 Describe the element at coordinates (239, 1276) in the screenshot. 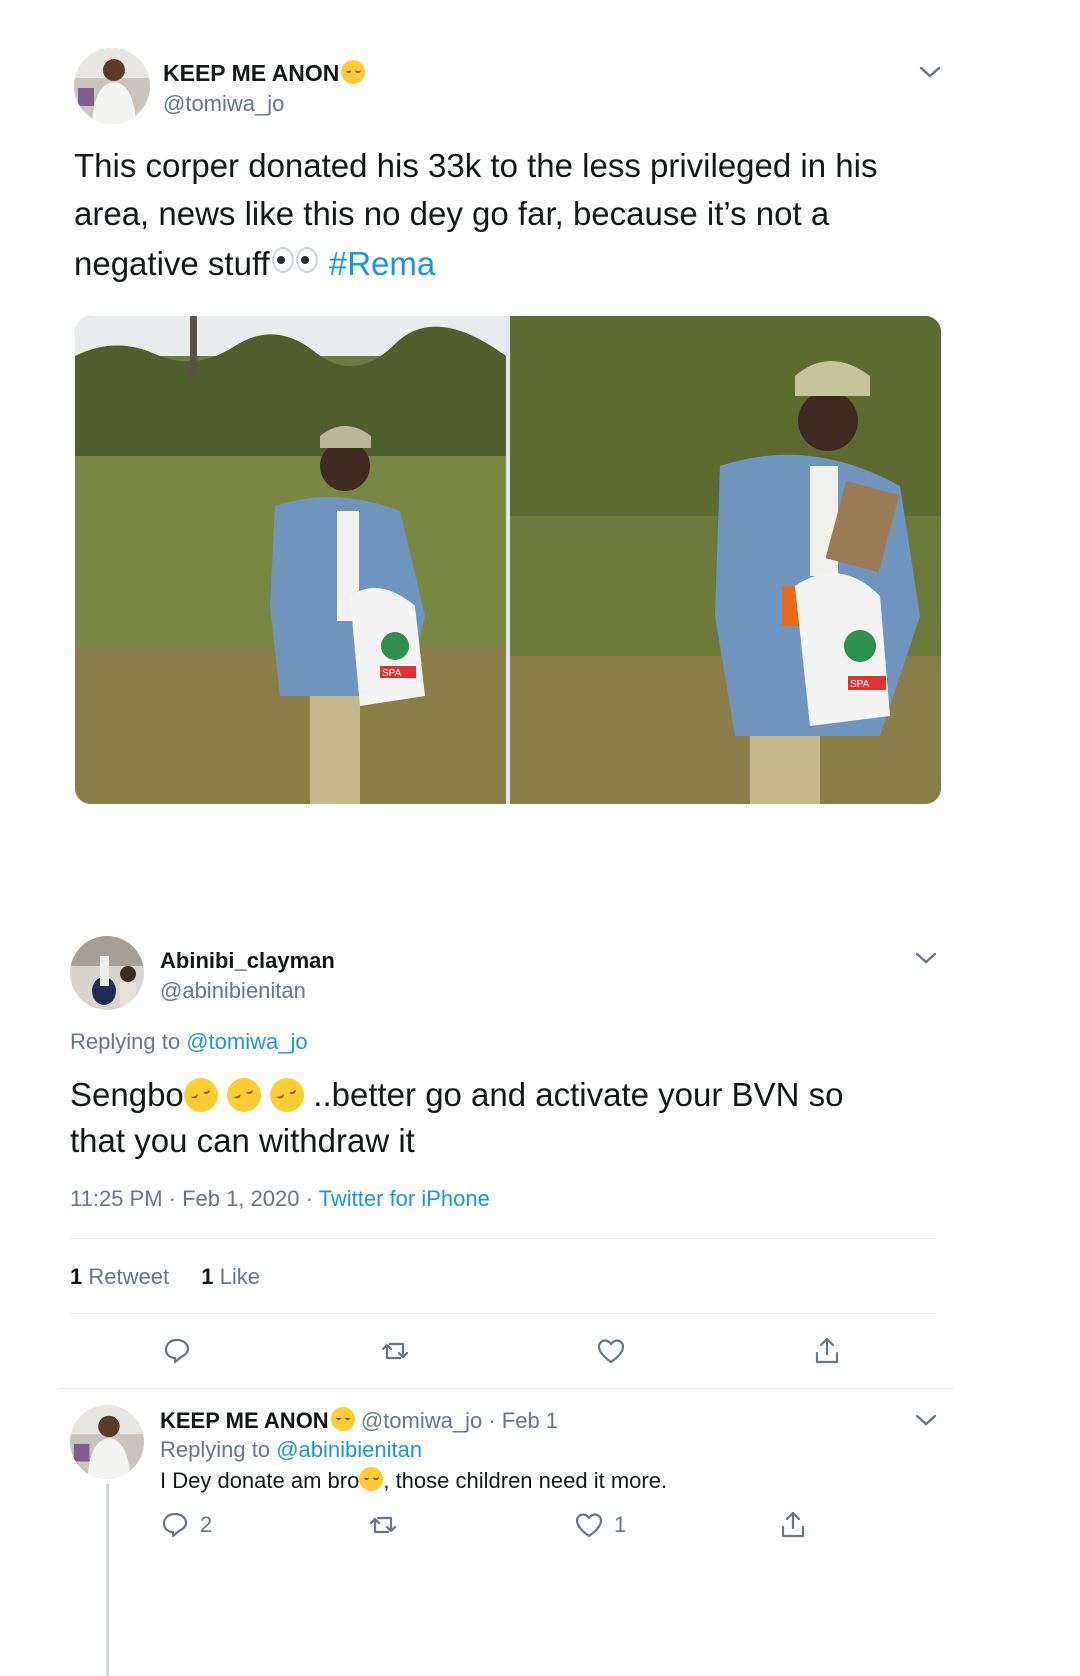

I see `likes-label: Like` at that location.